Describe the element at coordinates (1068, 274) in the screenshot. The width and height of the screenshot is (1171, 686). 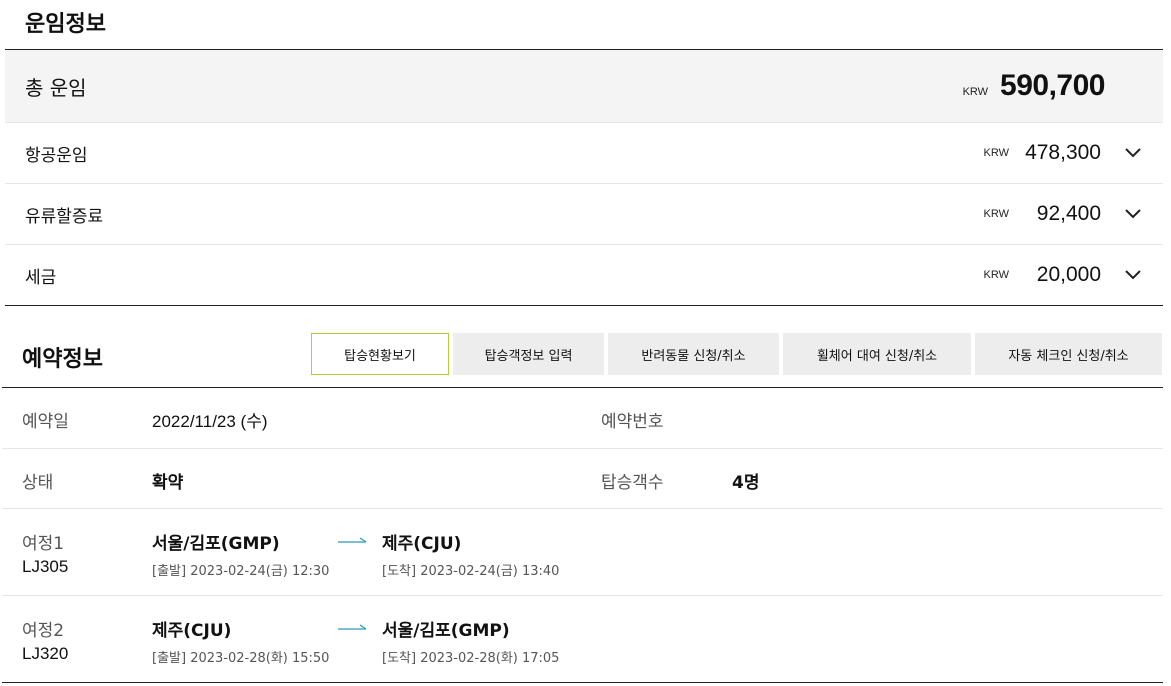
I see `fare-row-amount: 20,000` at that location.